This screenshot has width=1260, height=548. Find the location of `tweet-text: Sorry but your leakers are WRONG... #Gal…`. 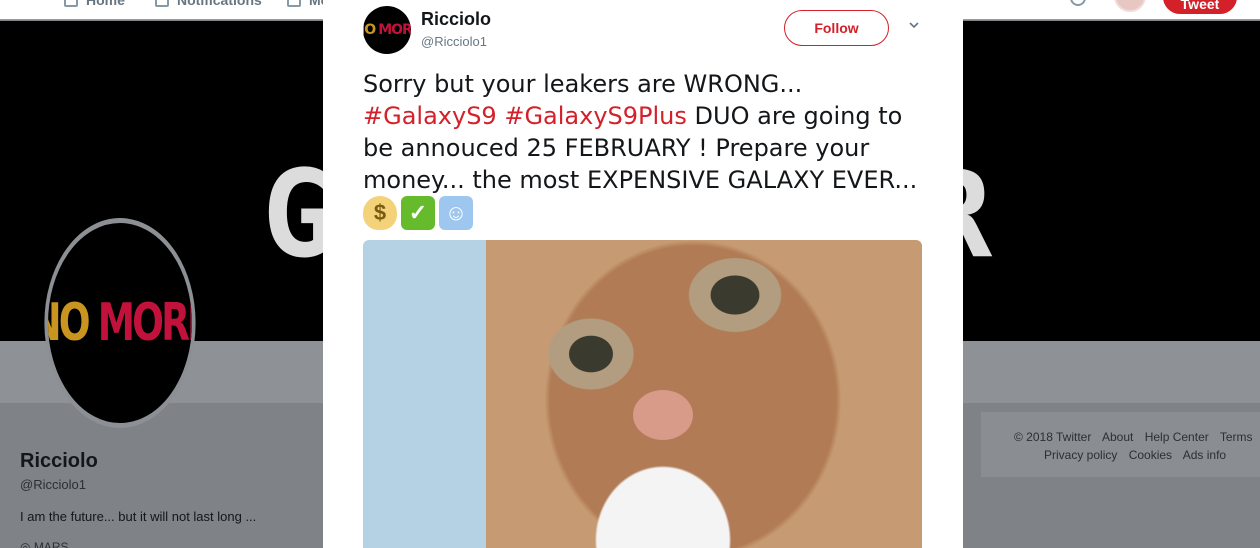

tweet-text: Sorry but your leakers are WRONG... #Gal… is located at coordinates (648, 132).